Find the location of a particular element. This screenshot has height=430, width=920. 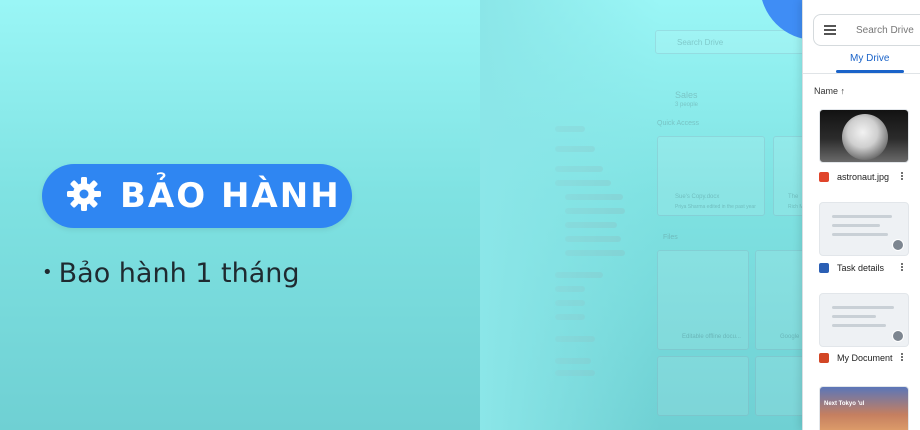

word-file-icon is located at coordinates (824, 268).